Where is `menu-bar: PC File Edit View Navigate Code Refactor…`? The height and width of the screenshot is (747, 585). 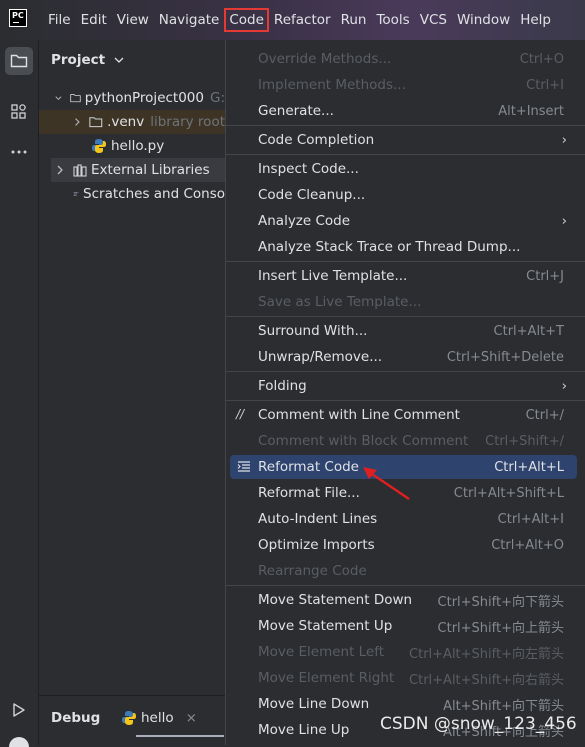
menu-bar: PC File Edit View Navigate Code Refactor… is located at coordinates (292, 20).